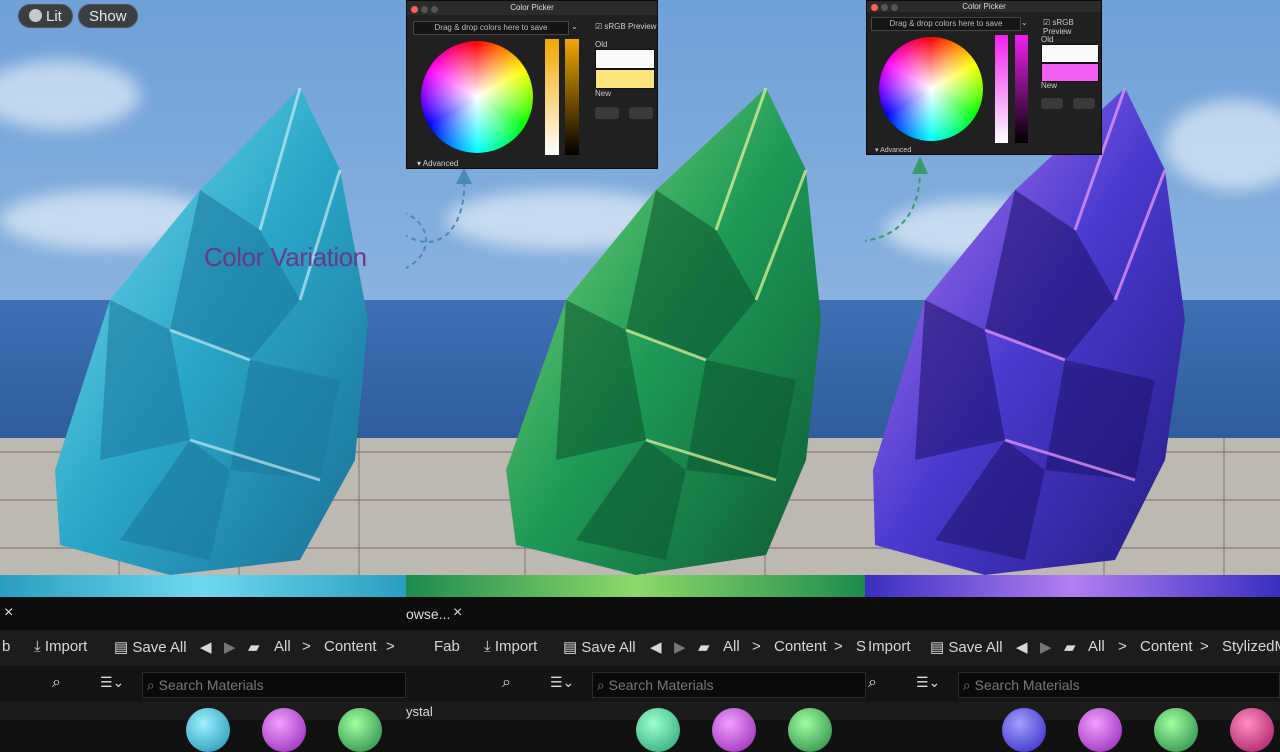 This screenshot has height=752, width=1280. I want to click on lit-button: Lit, so click(45, 16).